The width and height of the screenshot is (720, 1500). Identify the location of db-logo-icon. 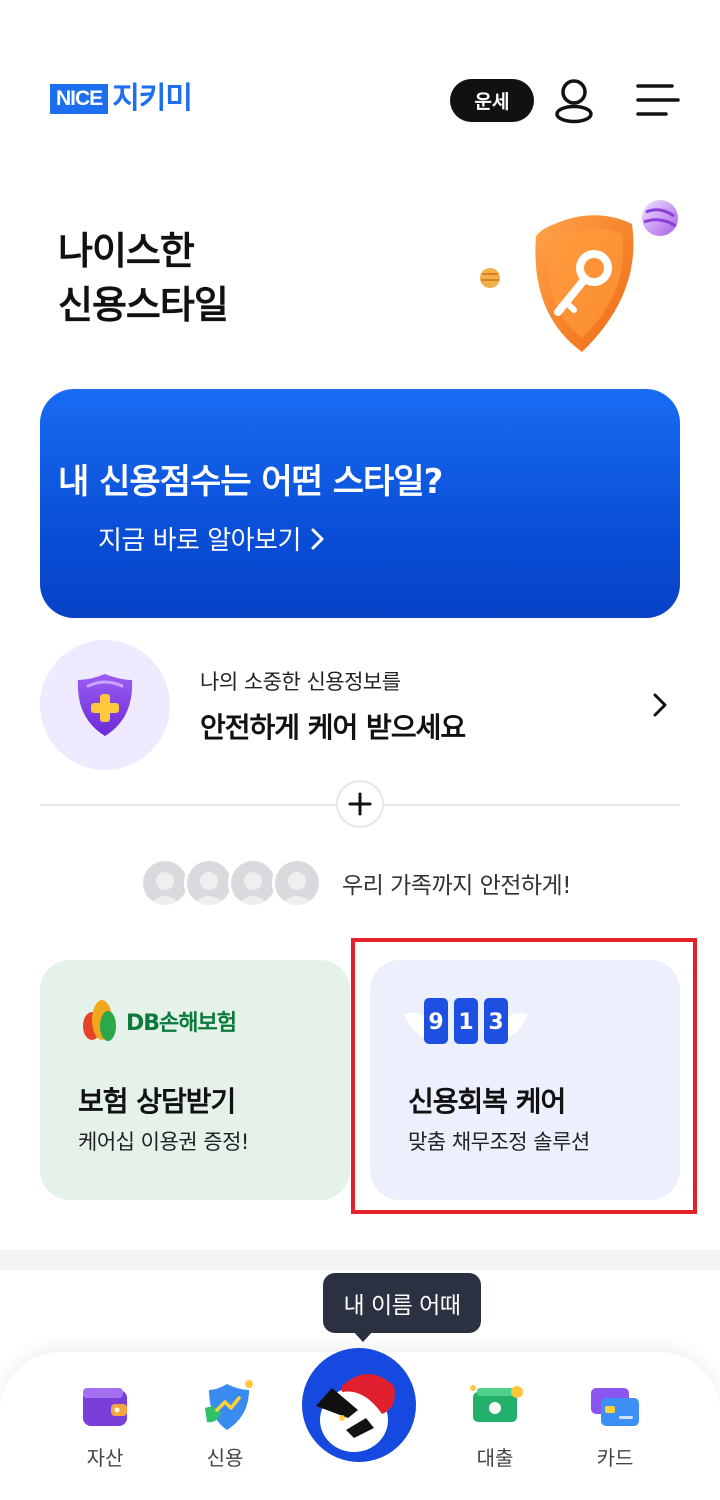
(99, 1020).